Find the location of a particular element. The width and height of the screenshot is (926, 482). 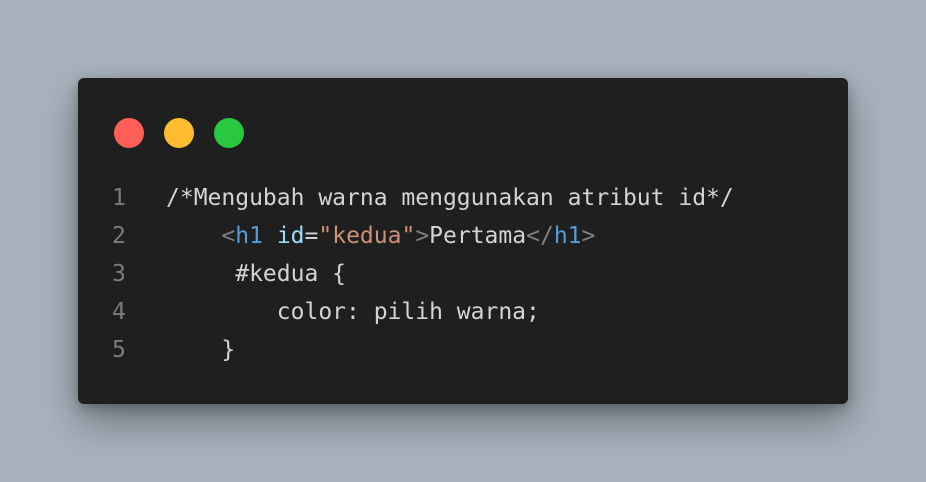

code-line: 4 color: pilih warna; is located at coordinates (463, 312).